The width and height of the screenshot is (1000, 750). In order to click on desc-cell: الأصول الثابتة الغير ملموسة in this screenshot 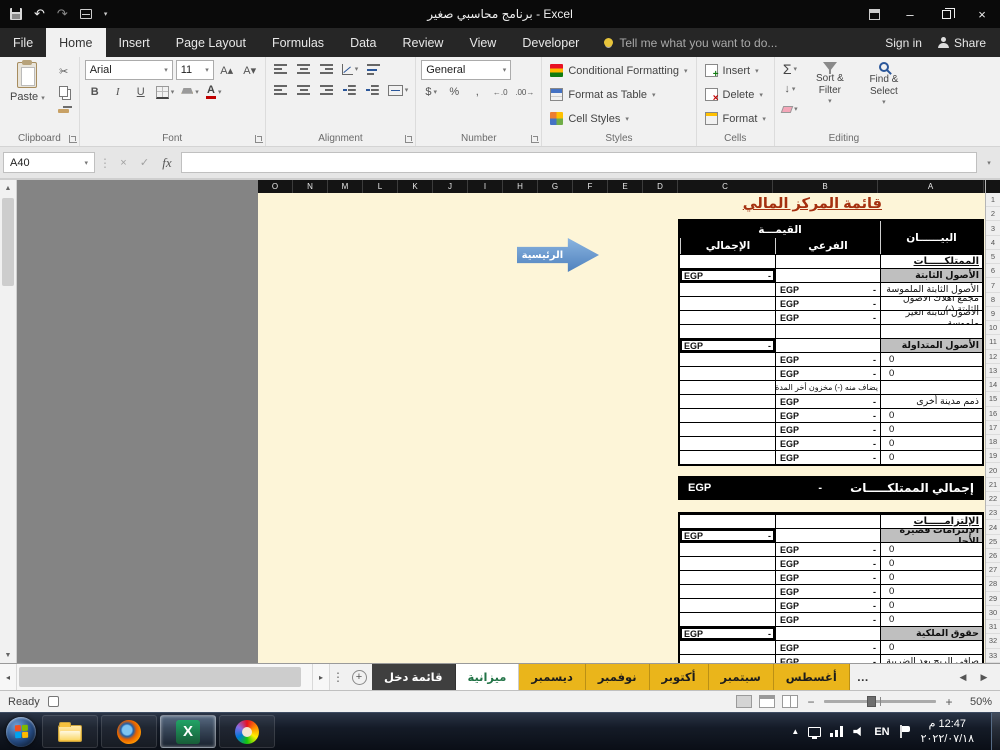, I will do `click(931, 317)`.